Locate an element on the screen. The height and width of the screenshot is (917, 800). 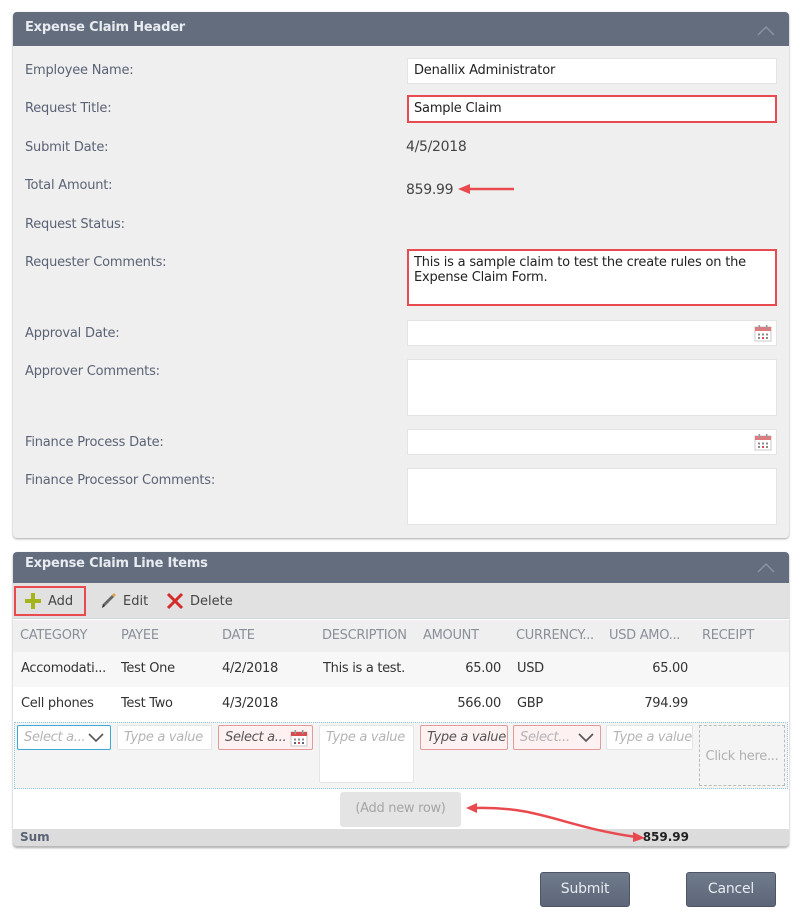
cancel-button: Cancel is located at coordinates (731, 889).